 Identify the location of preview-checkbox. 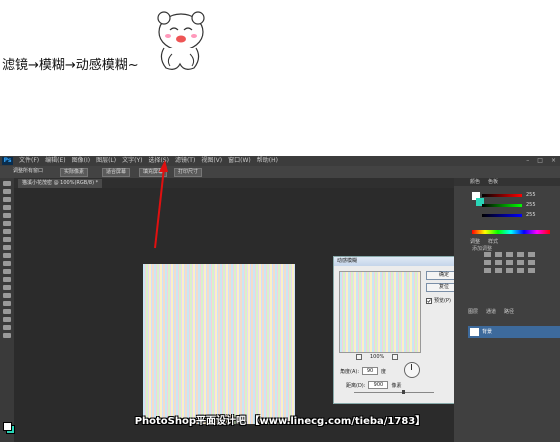
(429, 300).